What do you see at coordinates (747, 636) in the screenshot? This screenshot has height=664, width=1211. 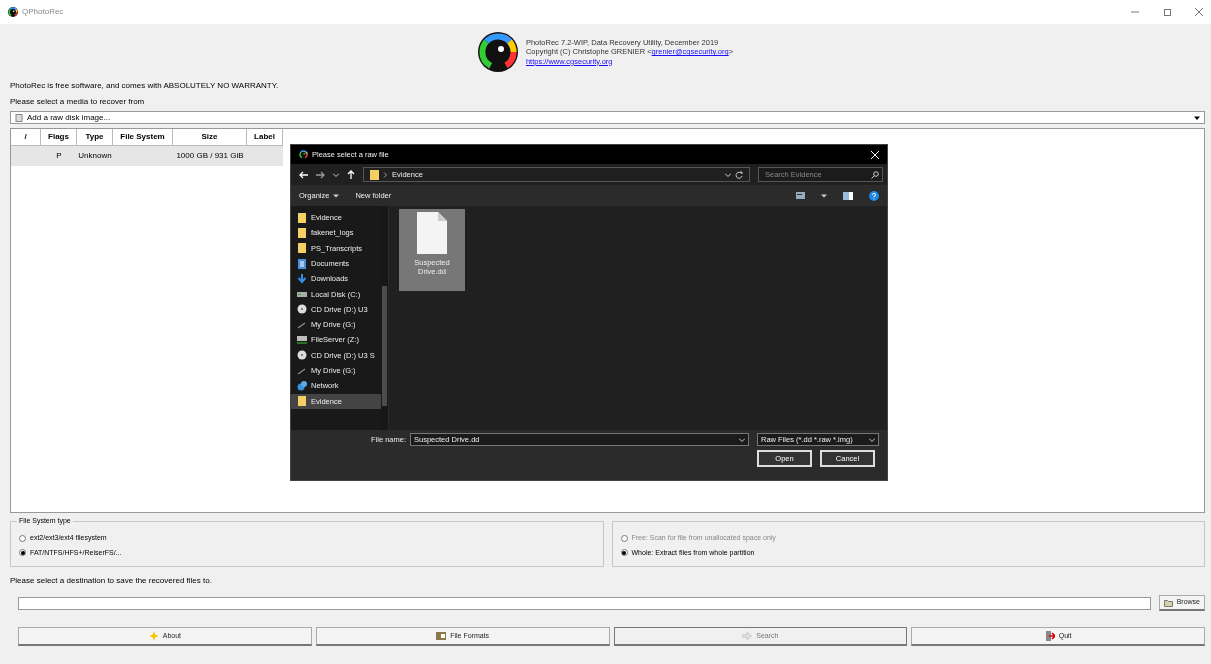 I see `arrow-icon` at bounding box center [747, 636].